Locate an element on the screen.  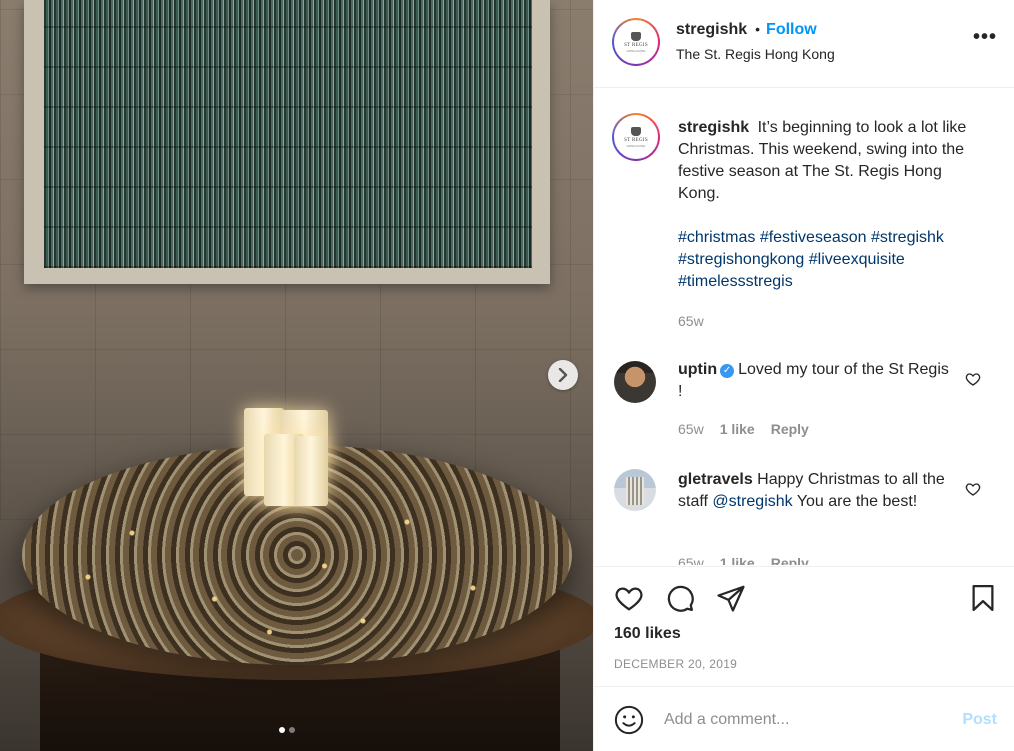
carousel-indicator is located at coordinates (287, 730).